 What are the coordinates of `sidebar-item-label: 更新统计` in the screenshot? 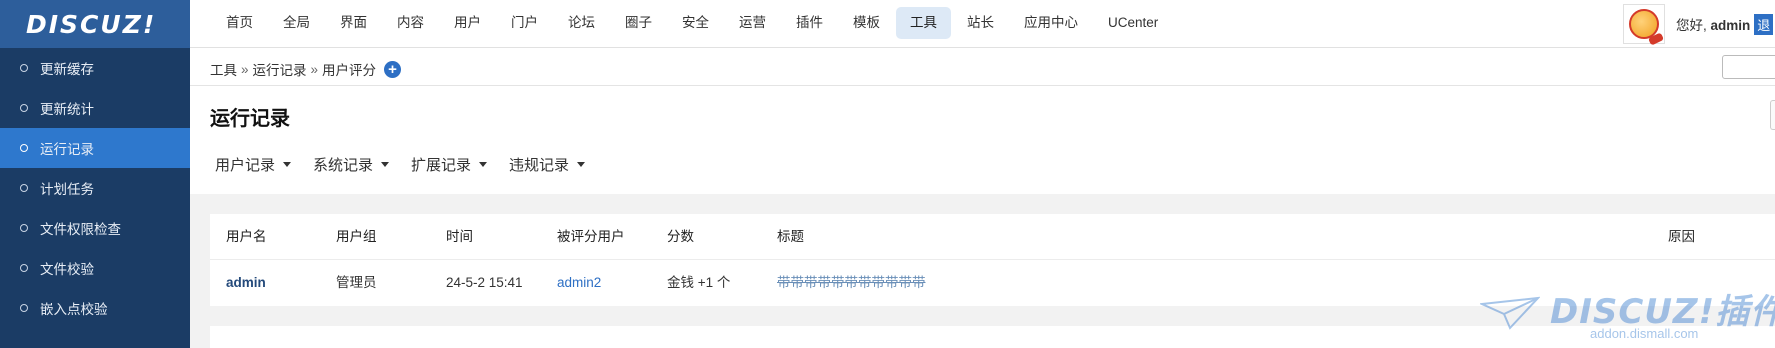 It's located at (67, 109).